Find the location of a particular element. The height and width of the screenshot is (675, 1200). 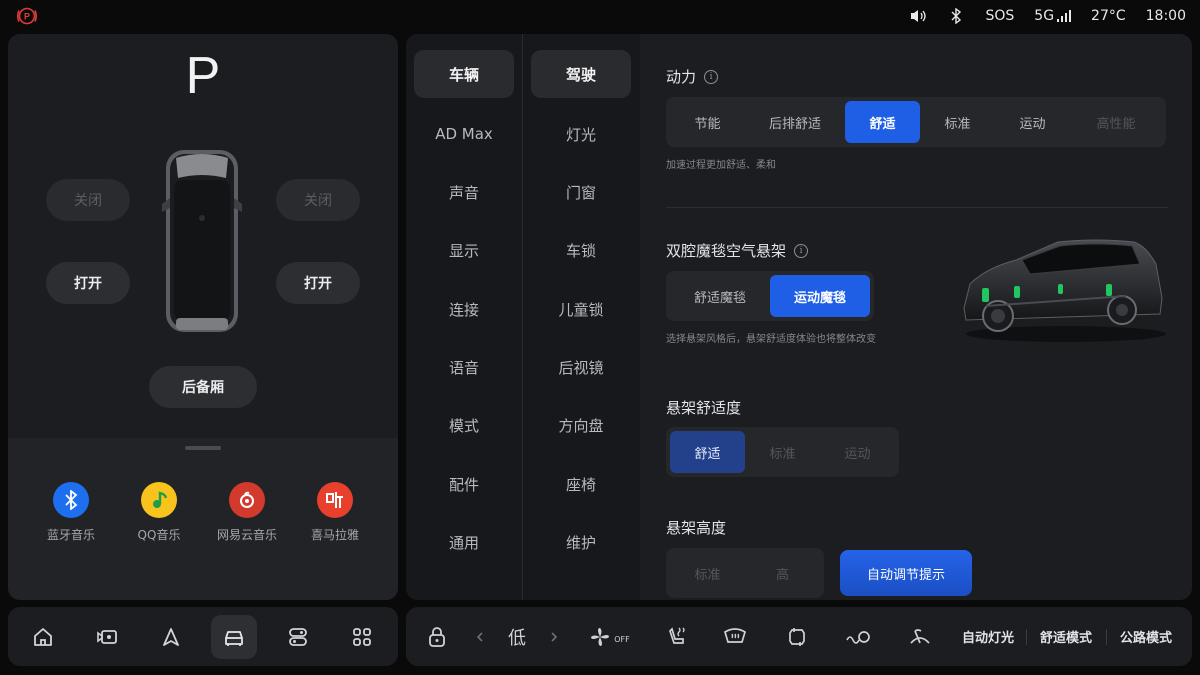

control-icon is located at coordinates (298, 637).